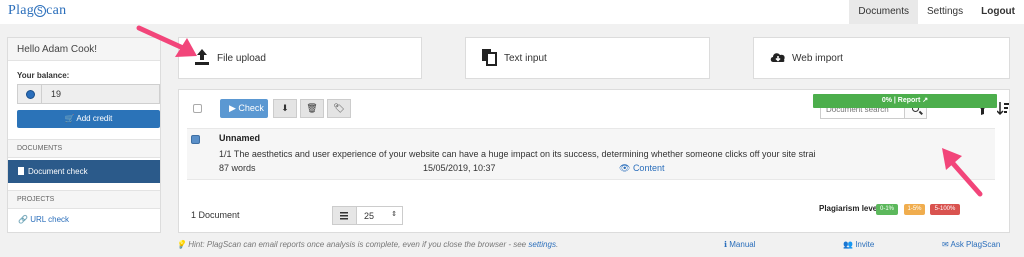 This screenshot has width=1024, height=257. What do you see at coordinates (94, 118) in the screenshot?
I see `add-credit-label: Add credit` at bounding box center [94, 118].